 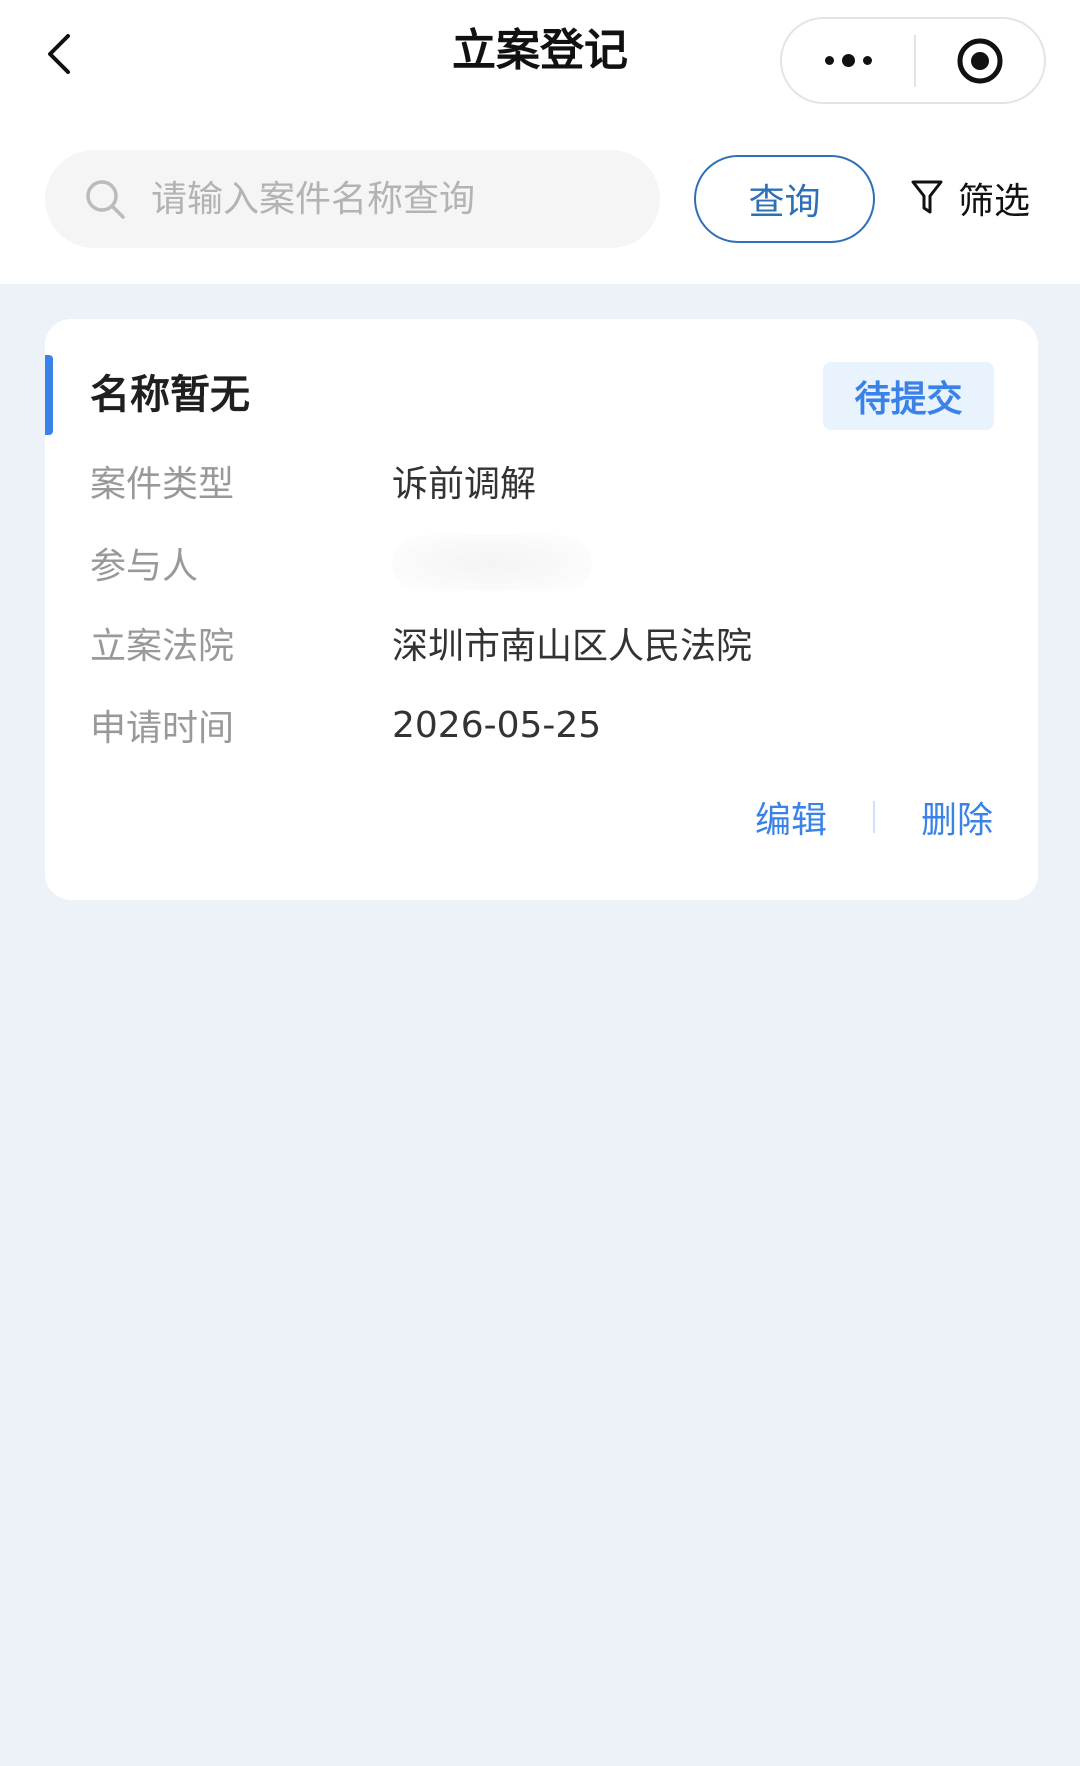 I want to click on filter-button: 筛选, so click(x=970, y=198).